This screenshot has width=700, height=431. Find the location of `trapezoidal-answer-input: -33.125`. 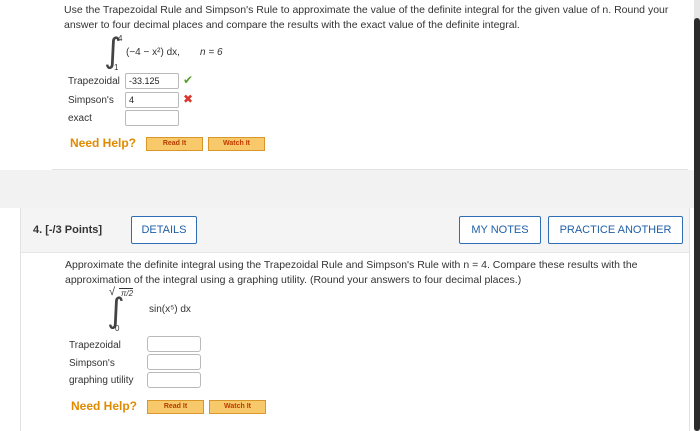

trapezoidal-answer-input: -33.125 is located at coordinates (152, 81).